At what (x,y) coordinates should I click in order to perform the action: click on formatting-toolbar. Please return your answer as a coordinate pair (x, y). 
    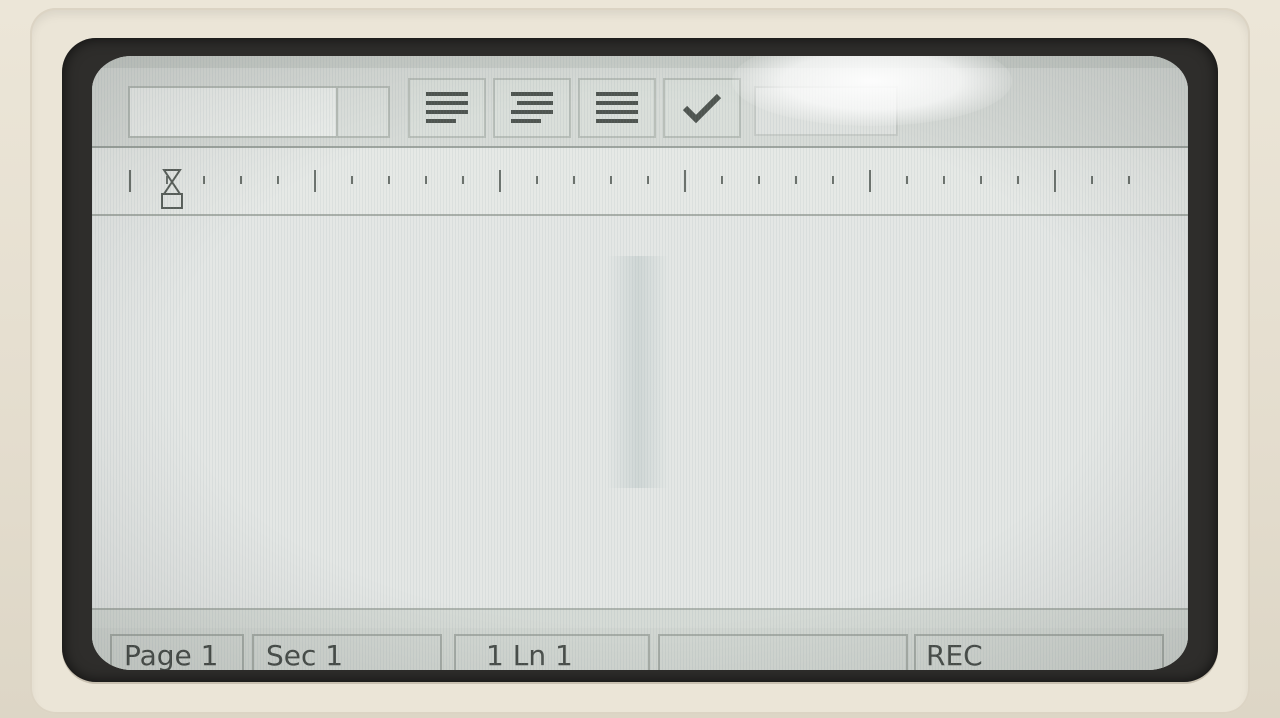
    Looking at the image, I should click on (640, 108).